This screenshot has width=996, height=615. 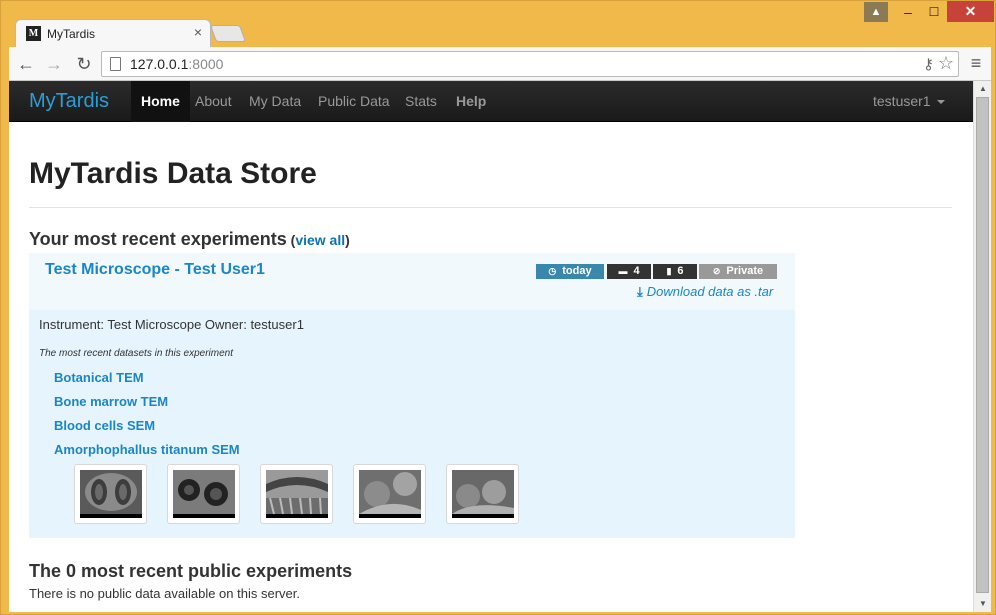 I want to click on view-all-link: view all, so click(x=320, y=240).